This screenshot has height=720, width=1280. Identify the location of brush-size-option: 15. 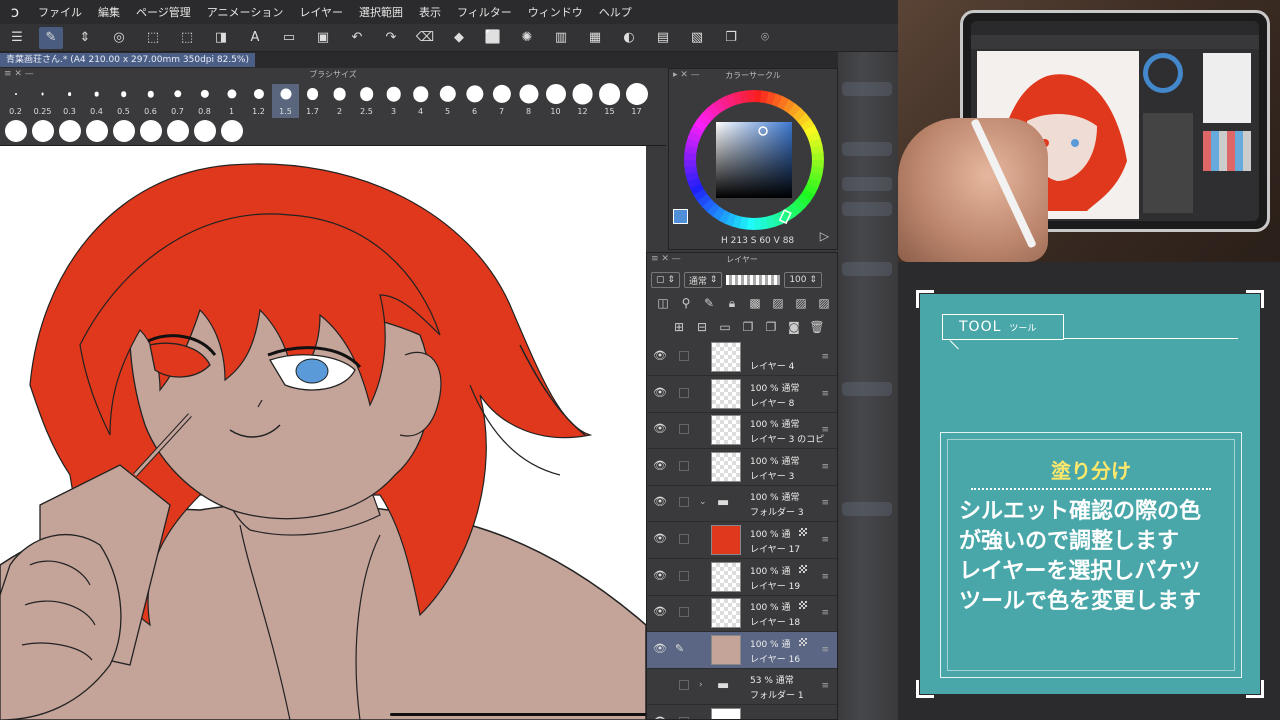
(609, 100).